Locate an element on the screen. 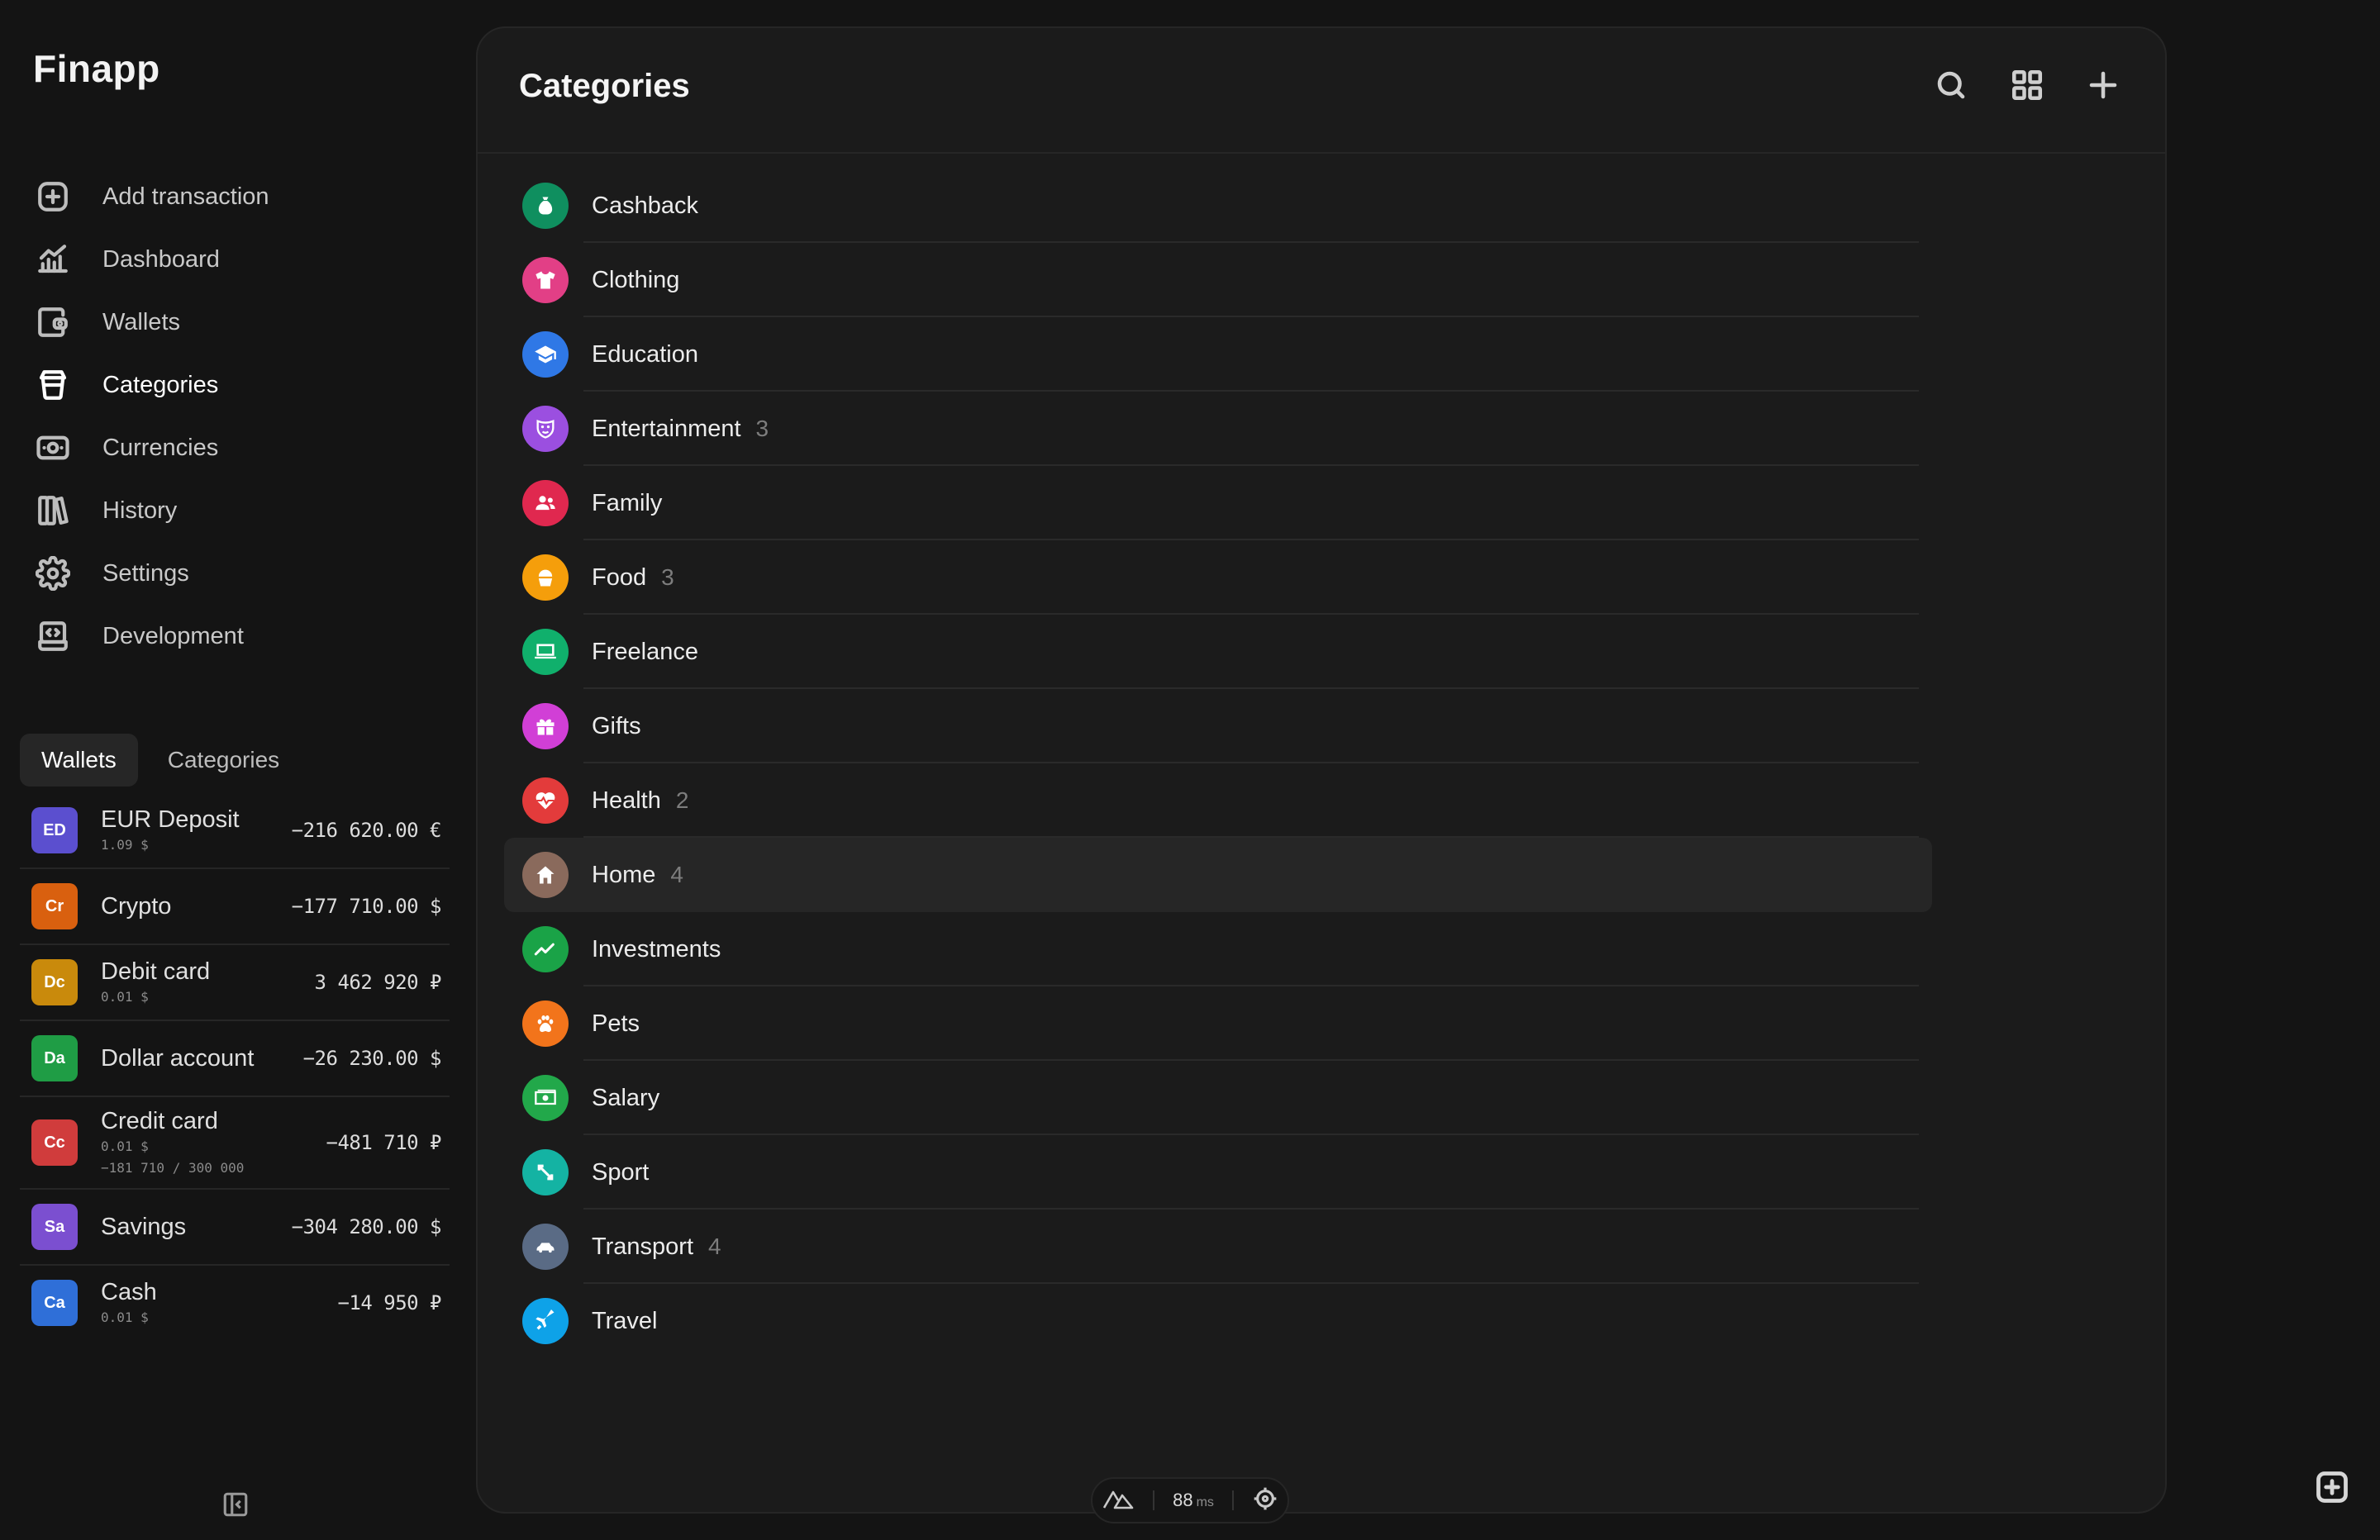 The height and width of the screenshot is (1540, 2380). money-bag-icon is located at coordinates (545, 206).